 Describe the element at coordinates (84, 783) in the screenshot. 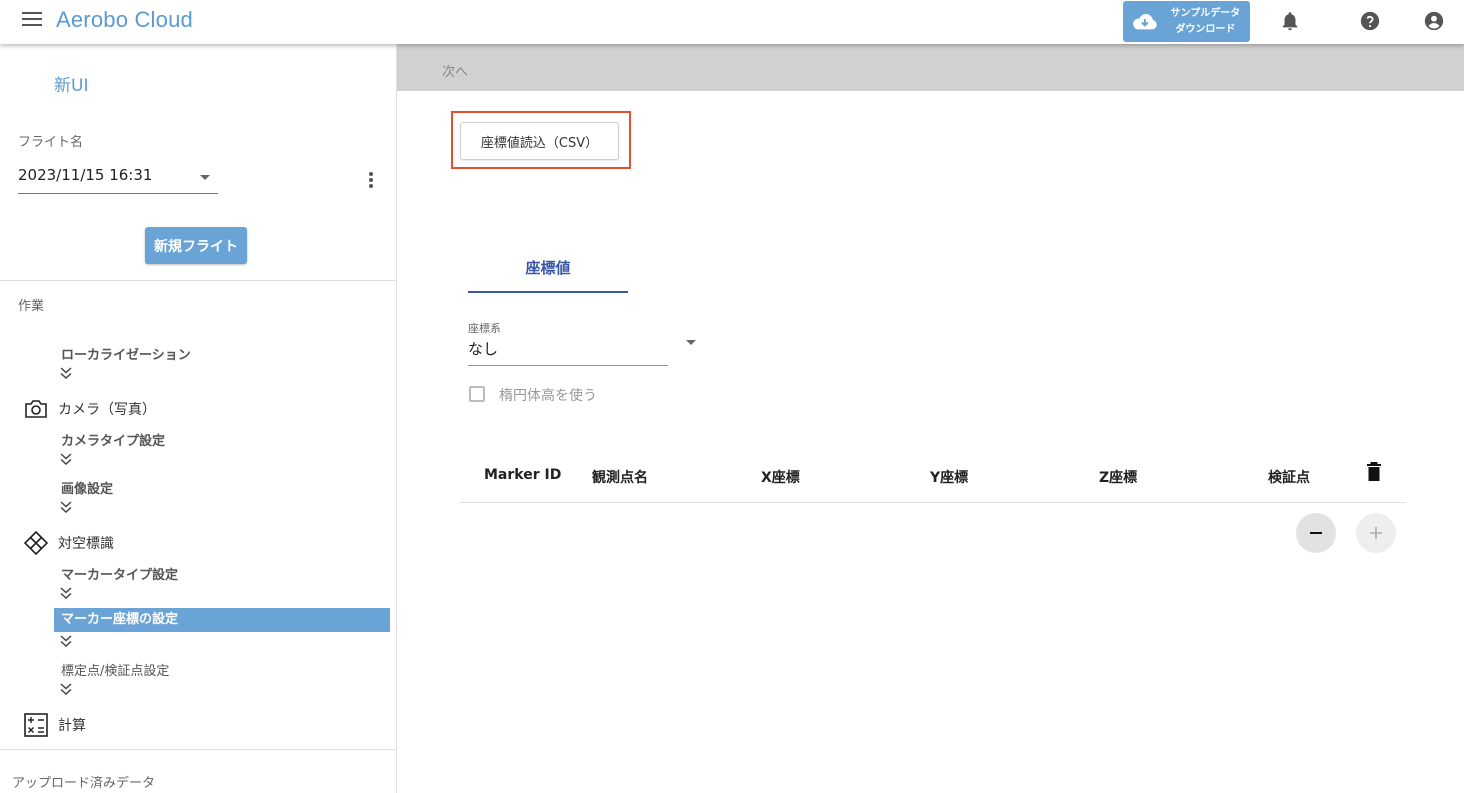

I see `uploaded-data-label: アップロード済みデータ` at that location.